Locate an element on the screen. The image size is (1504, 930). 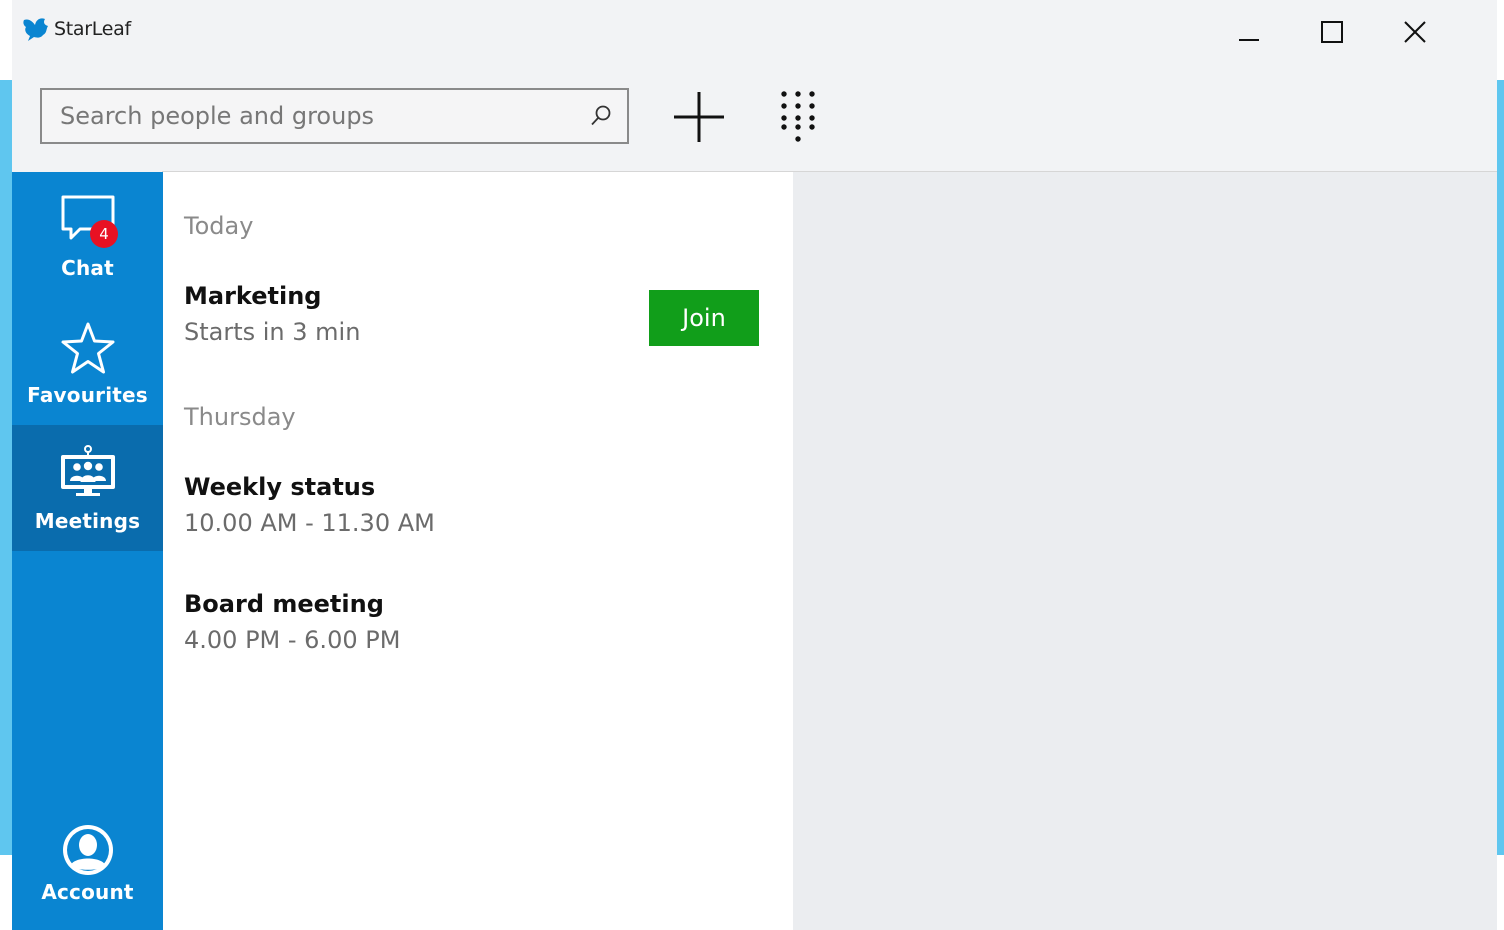
search-box is located at coordinates (334, 116).